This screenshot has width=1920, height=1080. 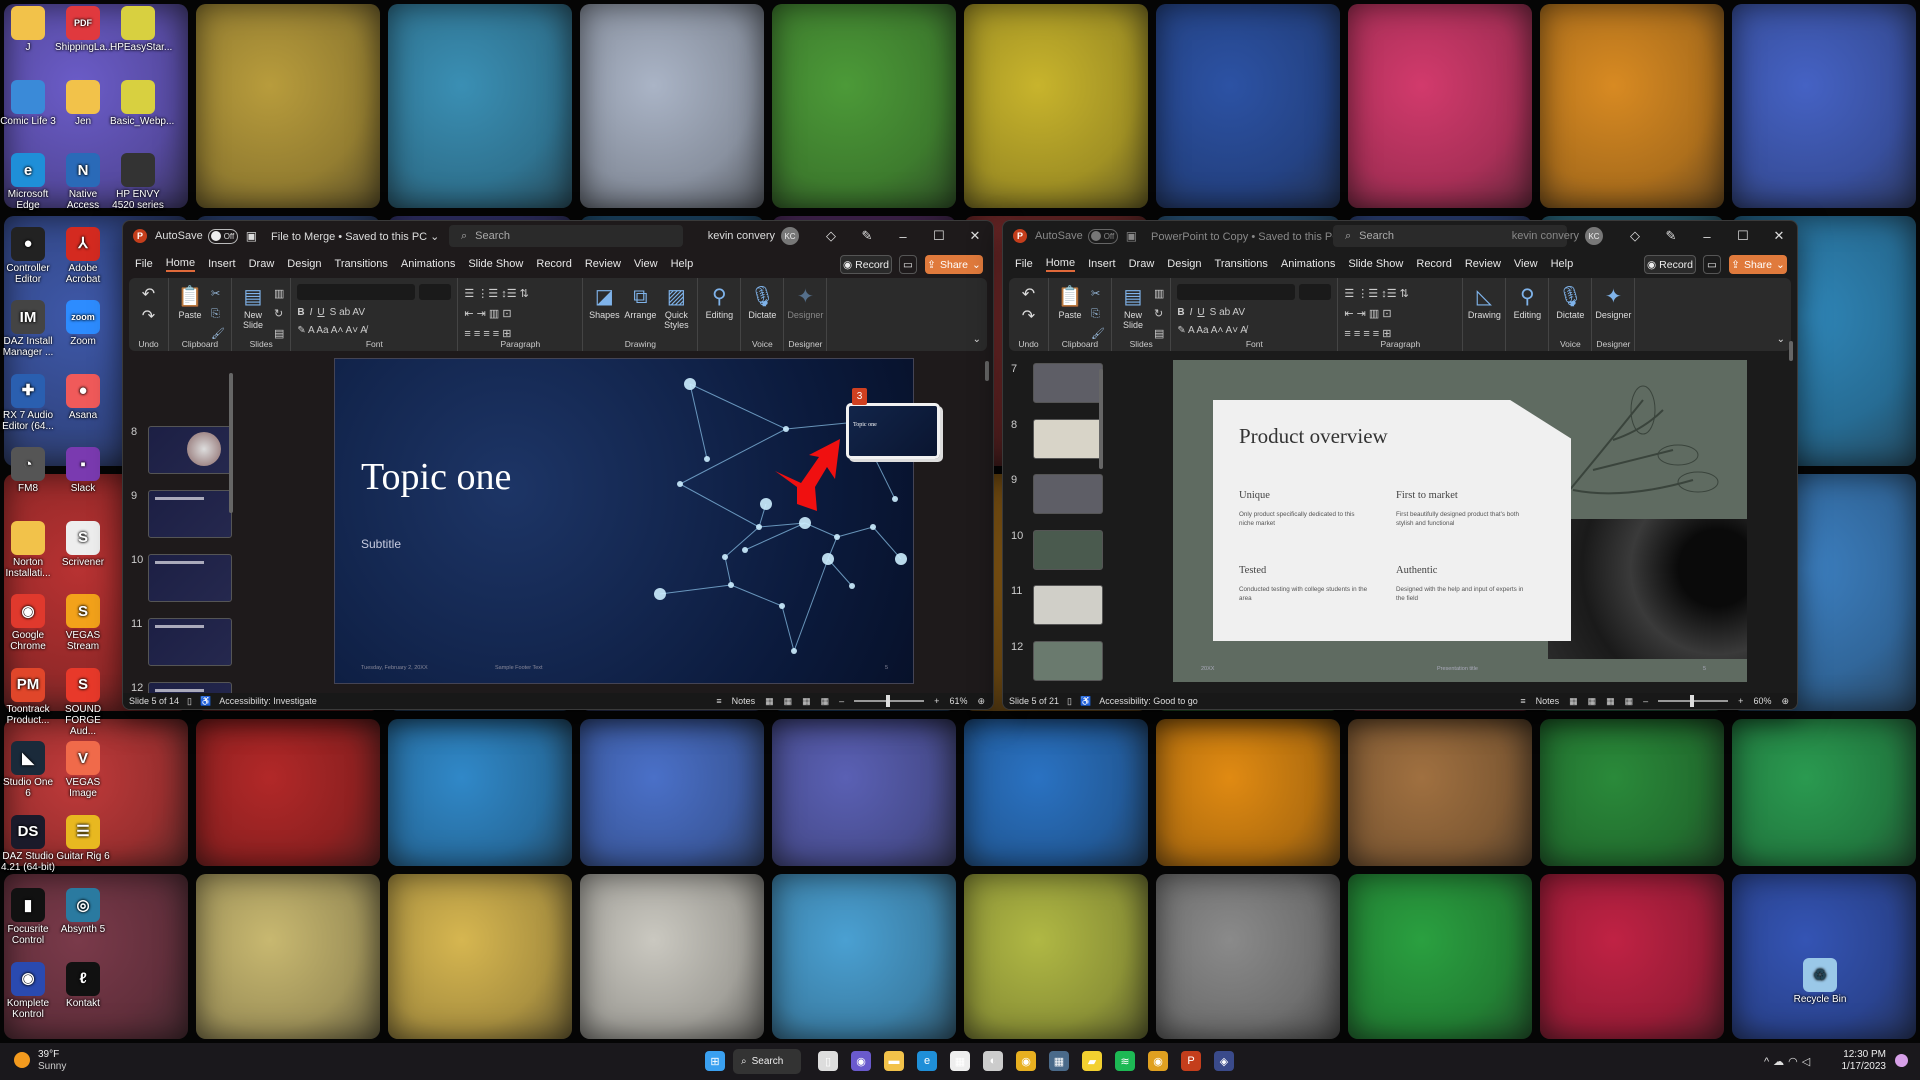 What do you see at coordinates (646, 264) in the screenshot?
I see `tab-view: View` at bounding box center [646, 264].